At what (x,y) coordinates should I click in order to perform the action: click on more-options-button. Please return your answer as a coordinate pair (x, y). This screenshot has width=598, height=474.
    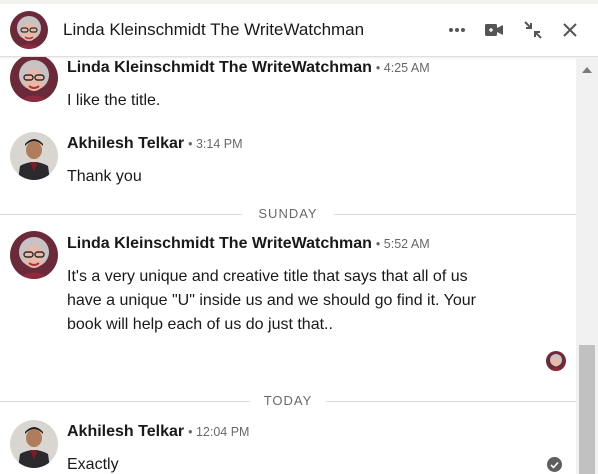
    Looking at the image, I should click on (457, 30).